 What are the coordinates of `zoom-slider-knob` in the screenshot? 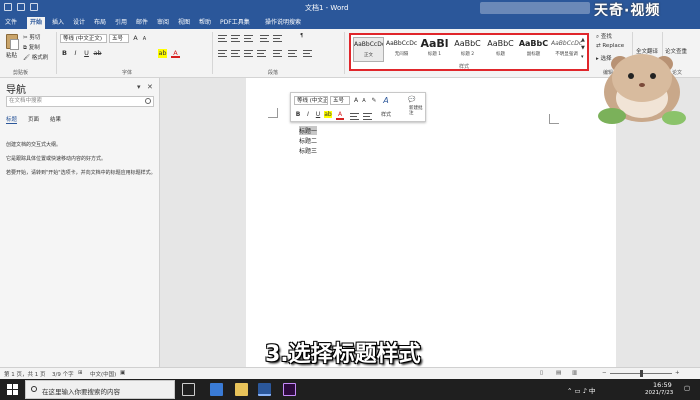 It's located at (641, 373).